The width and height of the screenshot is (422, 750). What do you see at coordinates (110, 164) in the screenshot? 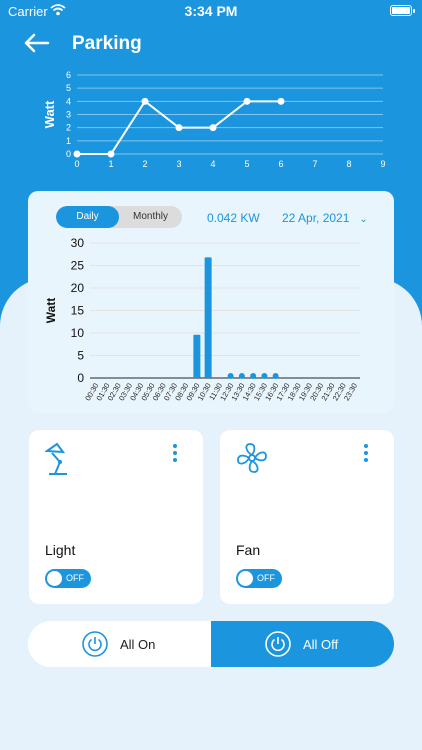
I see `x-tick-label: 1` at bounding box center [110, 164].